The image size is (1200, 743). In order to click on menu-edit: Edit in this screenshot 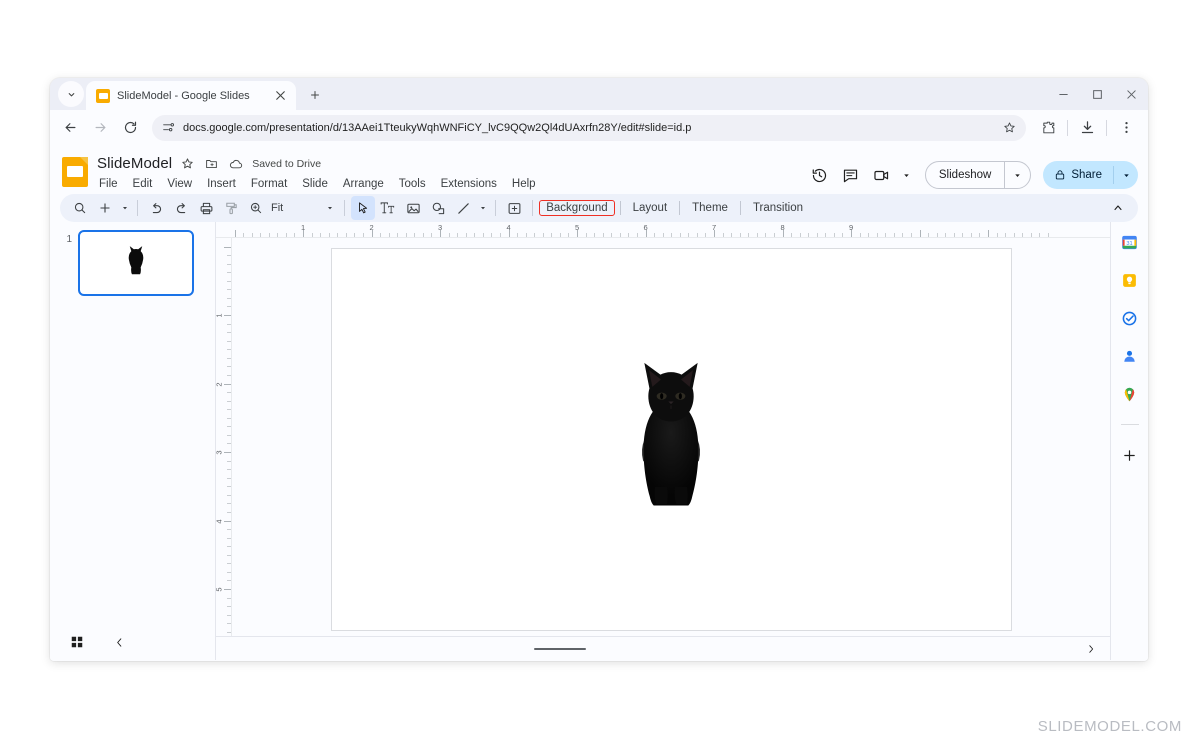, I will do `click(143, 184)`.